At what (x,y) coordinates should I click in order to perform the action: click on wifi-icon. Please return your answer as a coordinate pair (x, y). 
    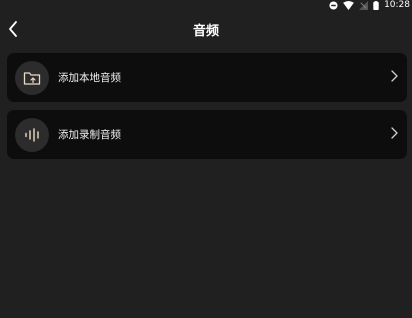
    Looking at the image, I should click on (348, 5).